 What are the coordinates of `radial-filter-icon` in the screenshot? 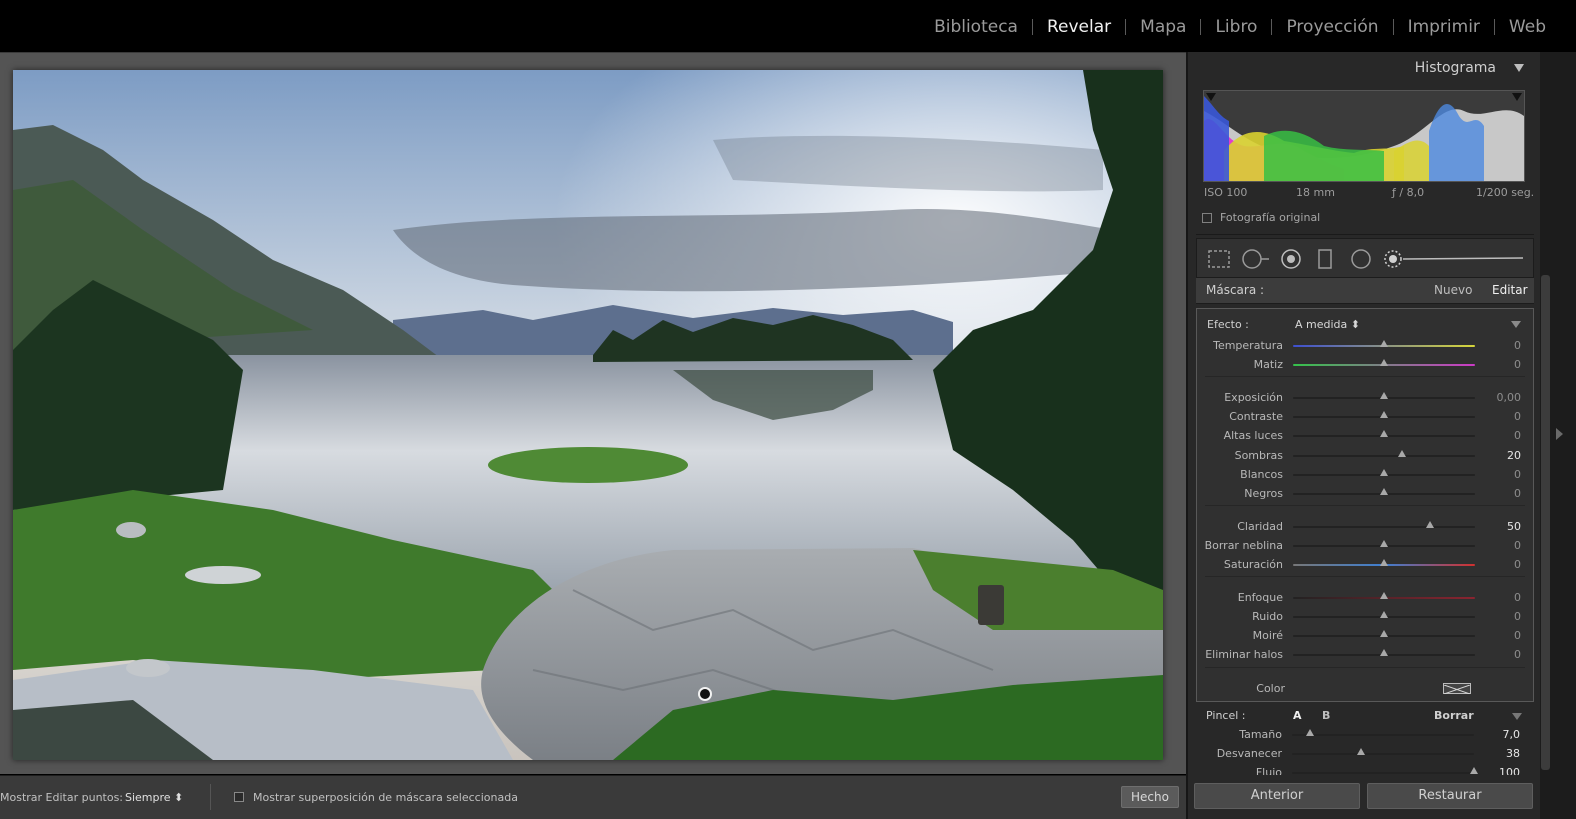 It's located at (1361, 259).